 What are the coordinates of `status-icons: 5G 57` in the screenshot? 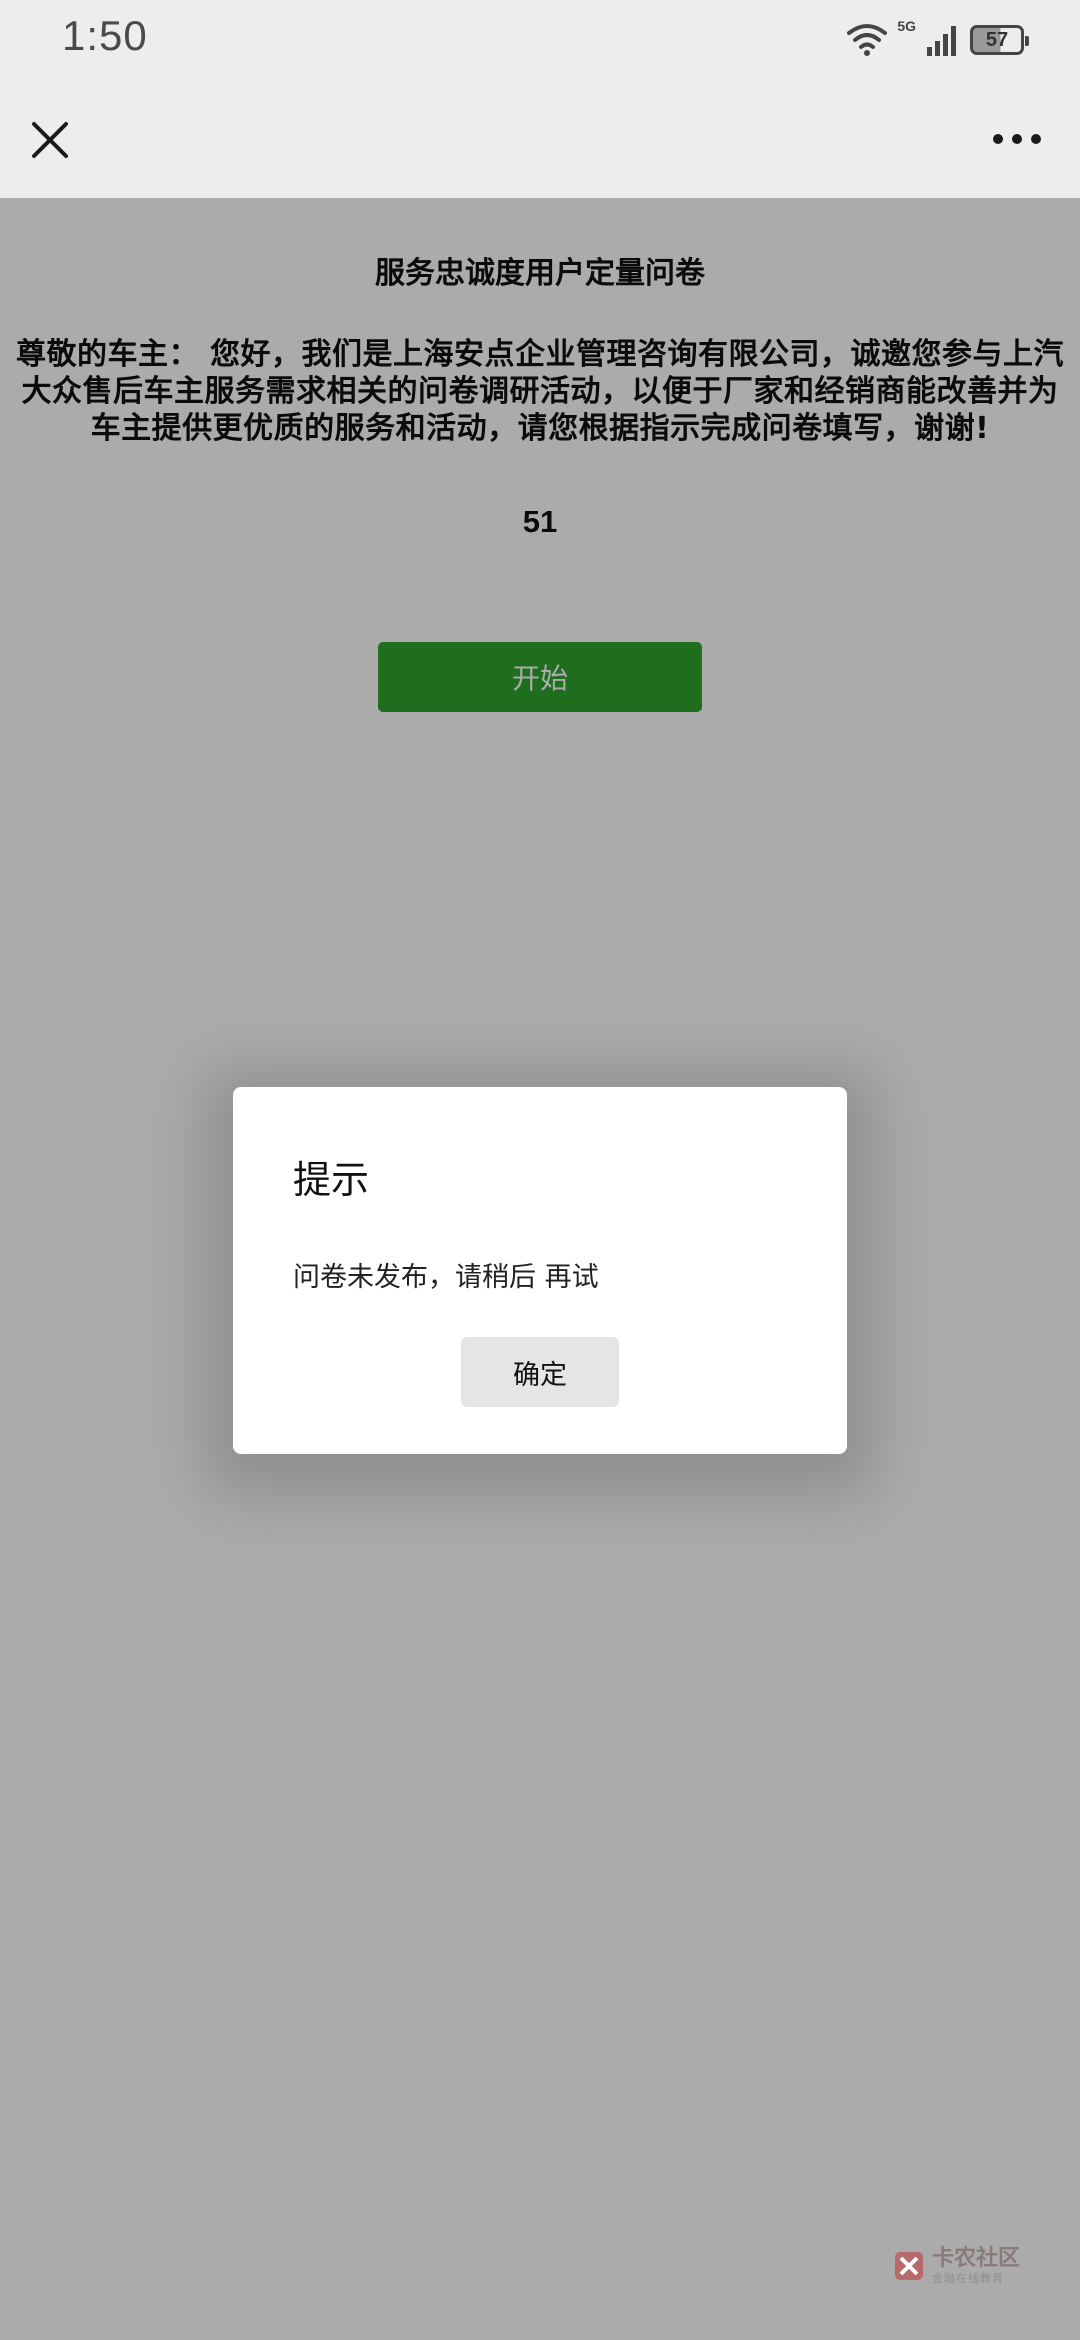 It's located at (938, 39).